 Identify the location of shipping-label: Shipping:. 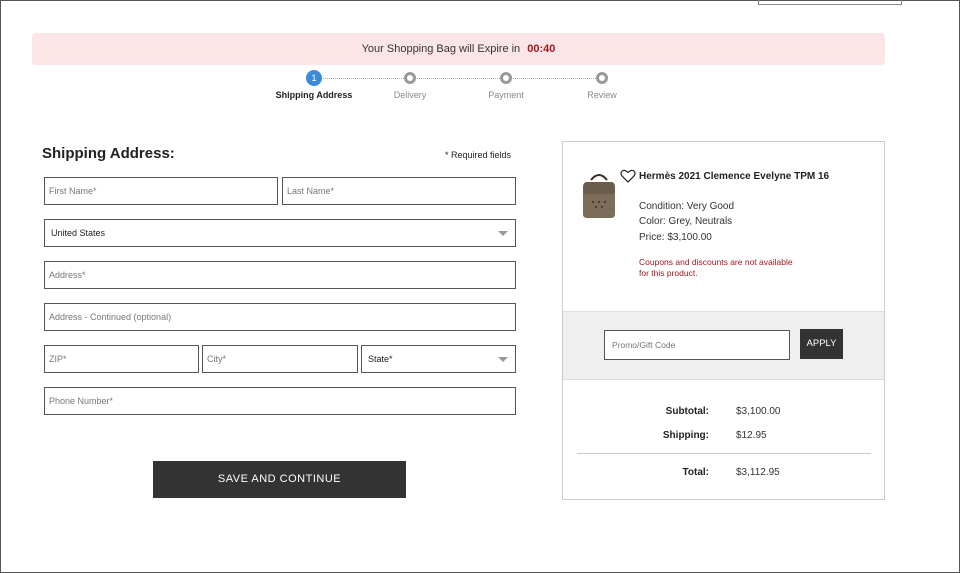
(685, 435).